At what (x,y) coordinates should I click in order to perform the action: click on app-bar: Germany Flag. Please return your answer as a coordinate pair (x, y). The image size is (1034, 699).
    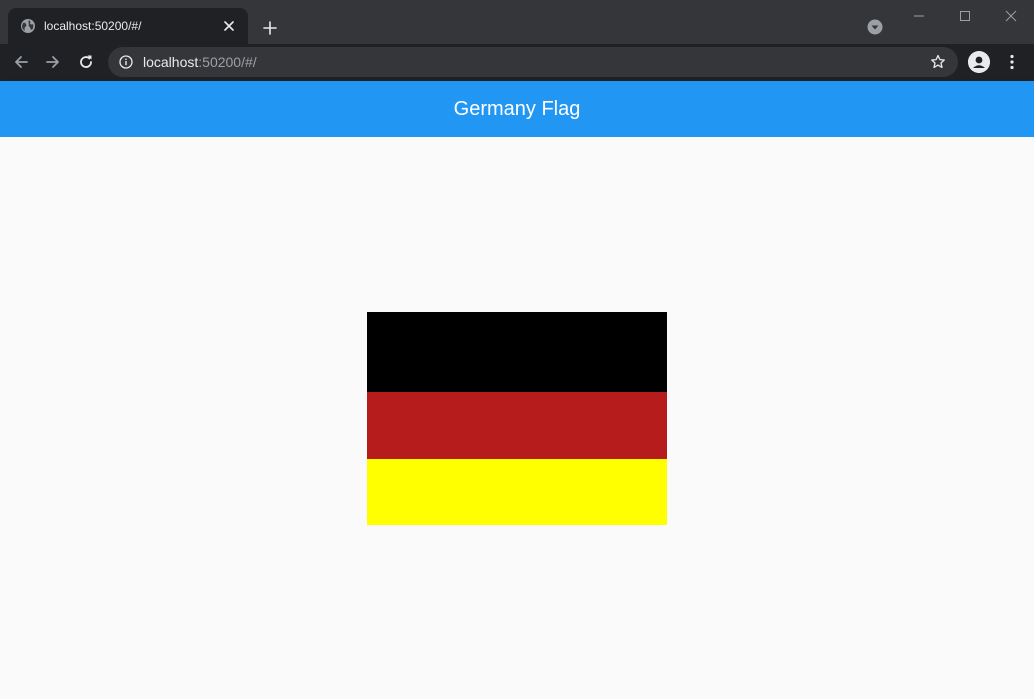
    Looking at the image, I should click on (517, 109).